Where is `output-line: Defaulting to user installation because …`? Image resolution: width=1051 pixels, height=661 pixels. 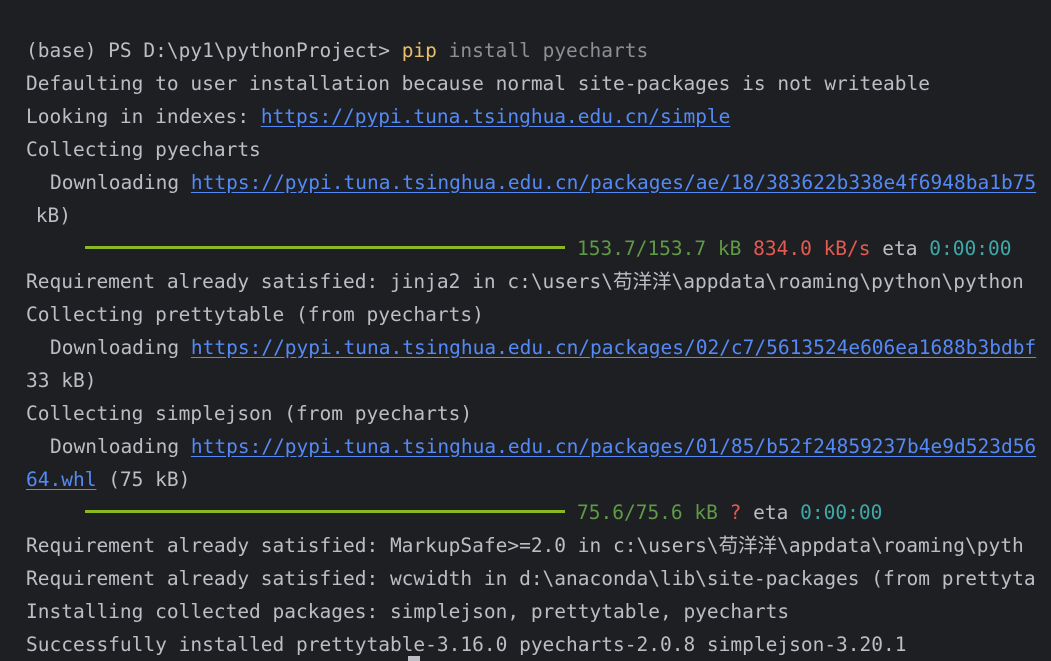
output-line: Defaulting to user installation because … is located at coordinates (478, 83).